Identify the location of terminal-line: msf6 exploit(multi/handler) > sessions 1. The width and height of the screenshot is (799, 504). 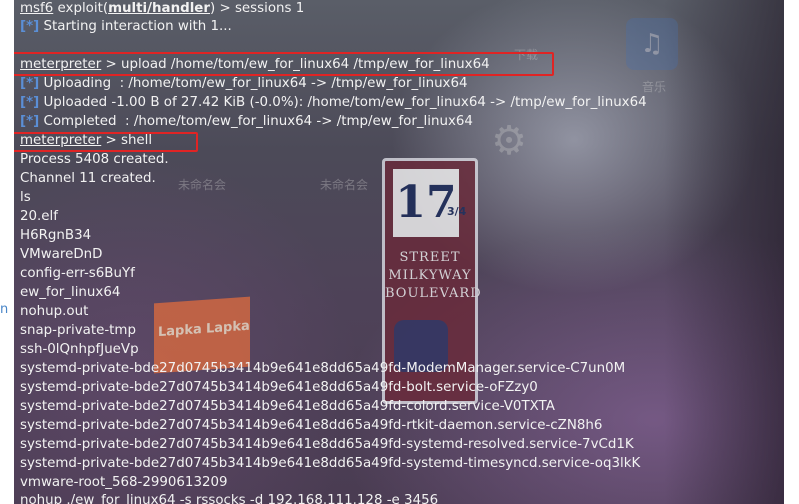
(162, 8).